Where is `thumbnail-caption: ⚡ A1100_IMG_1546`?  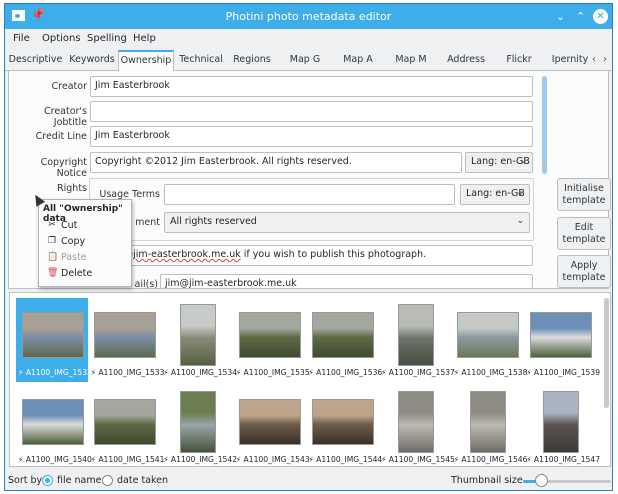 thumbnail-caption: ⚡ A1100_IMG_1546 is located at coordinates (490, 459).